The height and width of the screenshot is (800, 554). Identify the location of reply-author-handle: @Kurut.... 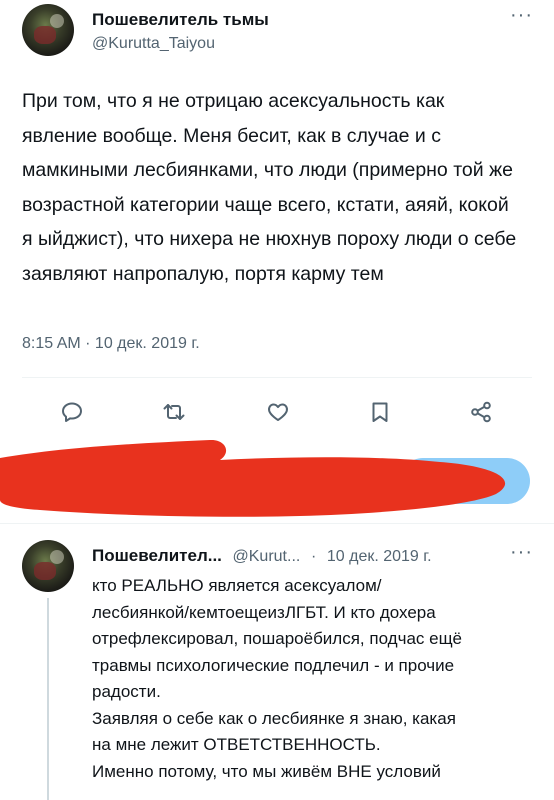
(267, 556).